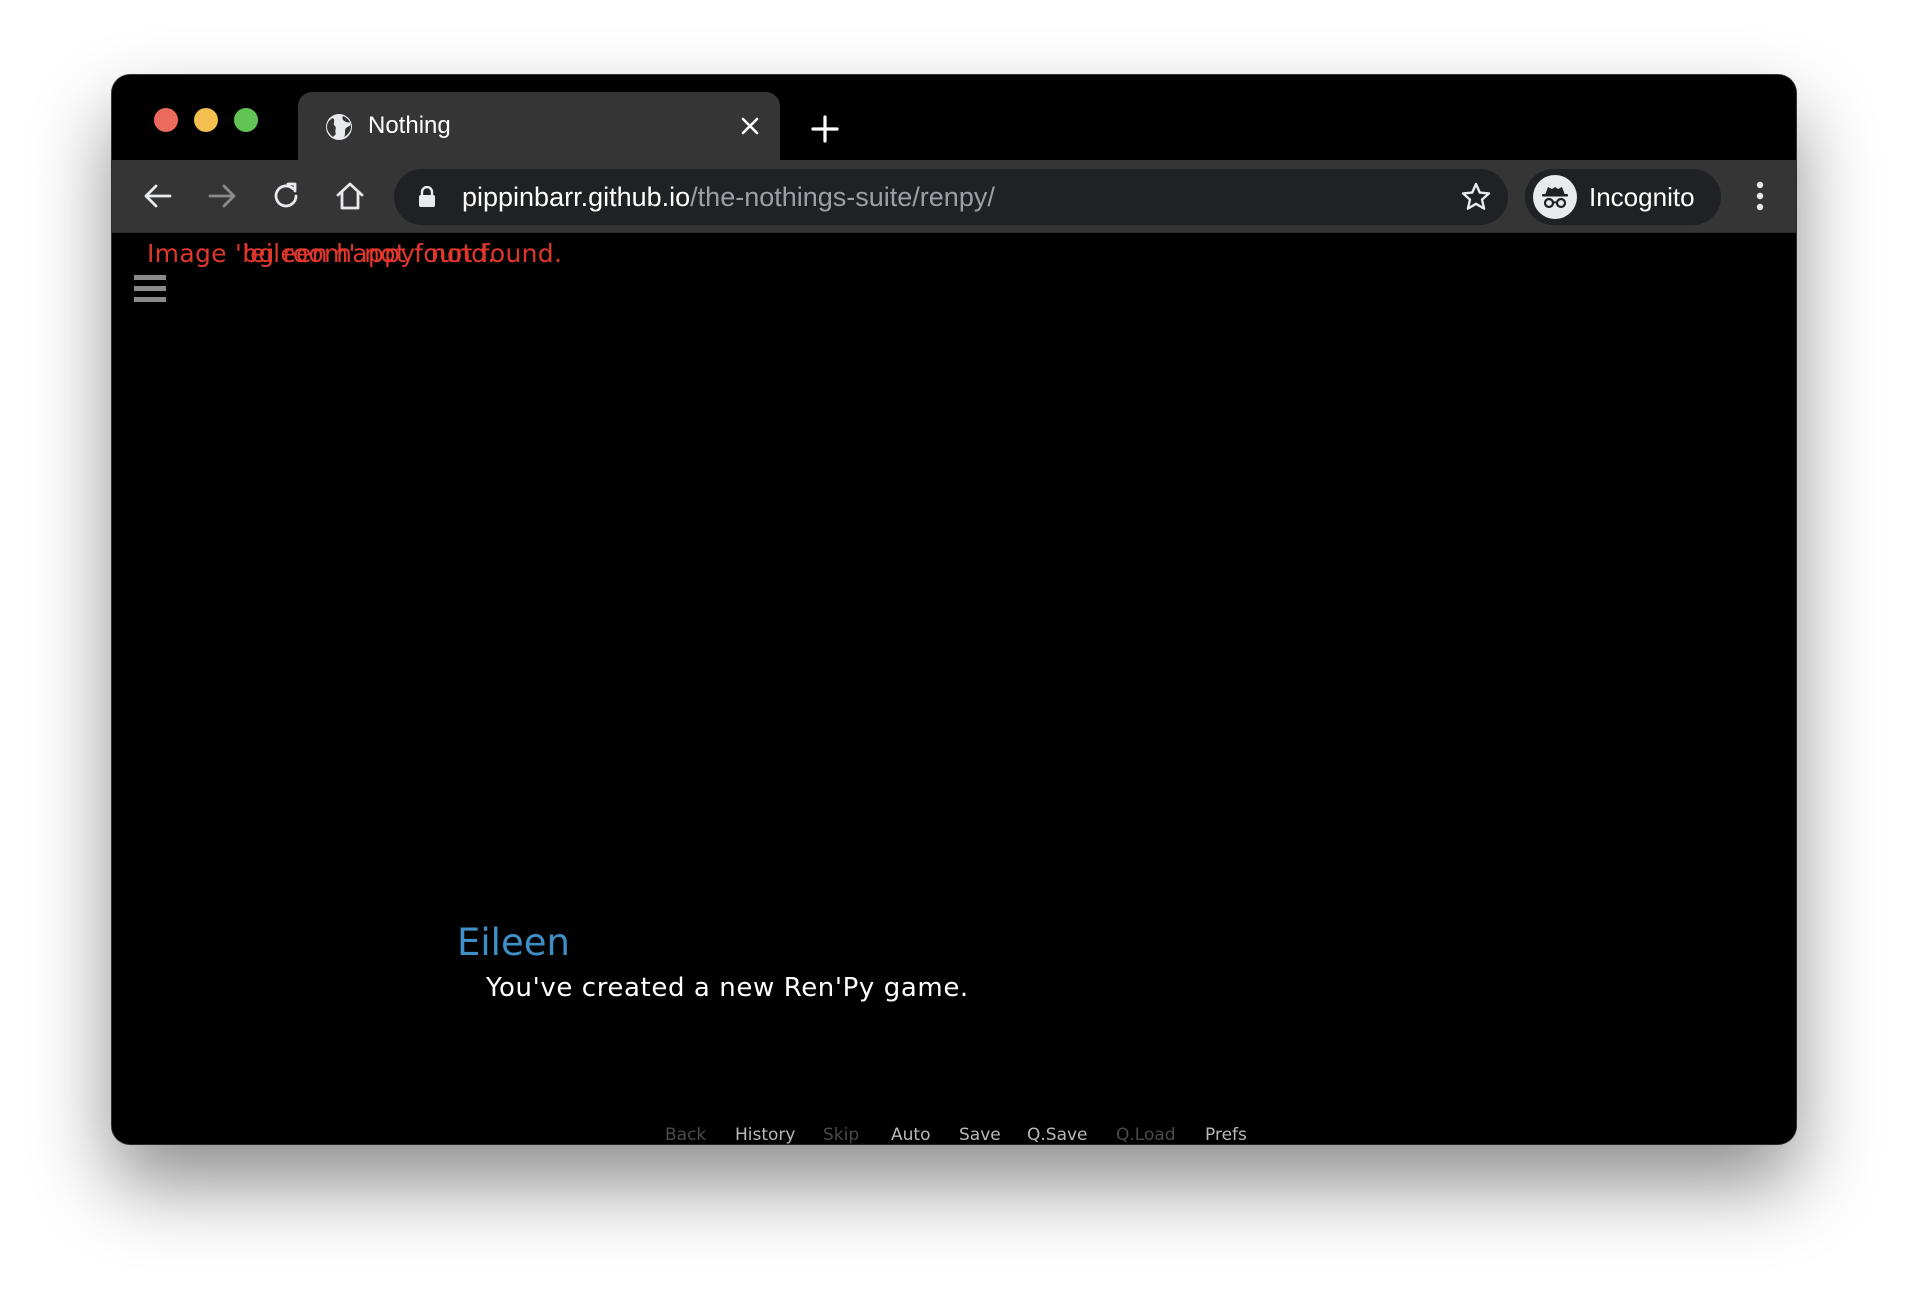 This screenshot has height=1292, width=1908. I want to click on close-icon, so click(750, 126).